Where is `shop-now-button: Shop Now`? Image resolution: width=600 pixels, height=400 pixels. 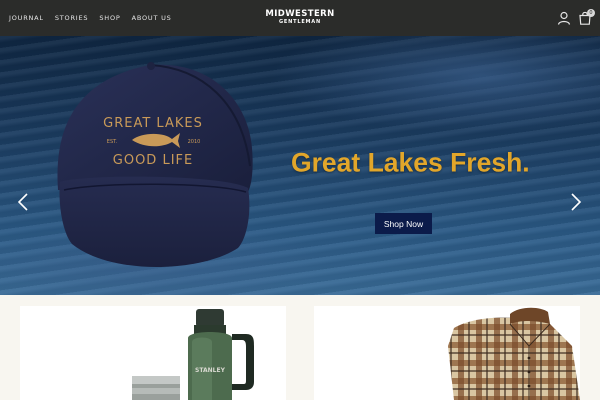 shop-now-button: Shop Now is located at coordinates (403, 223).